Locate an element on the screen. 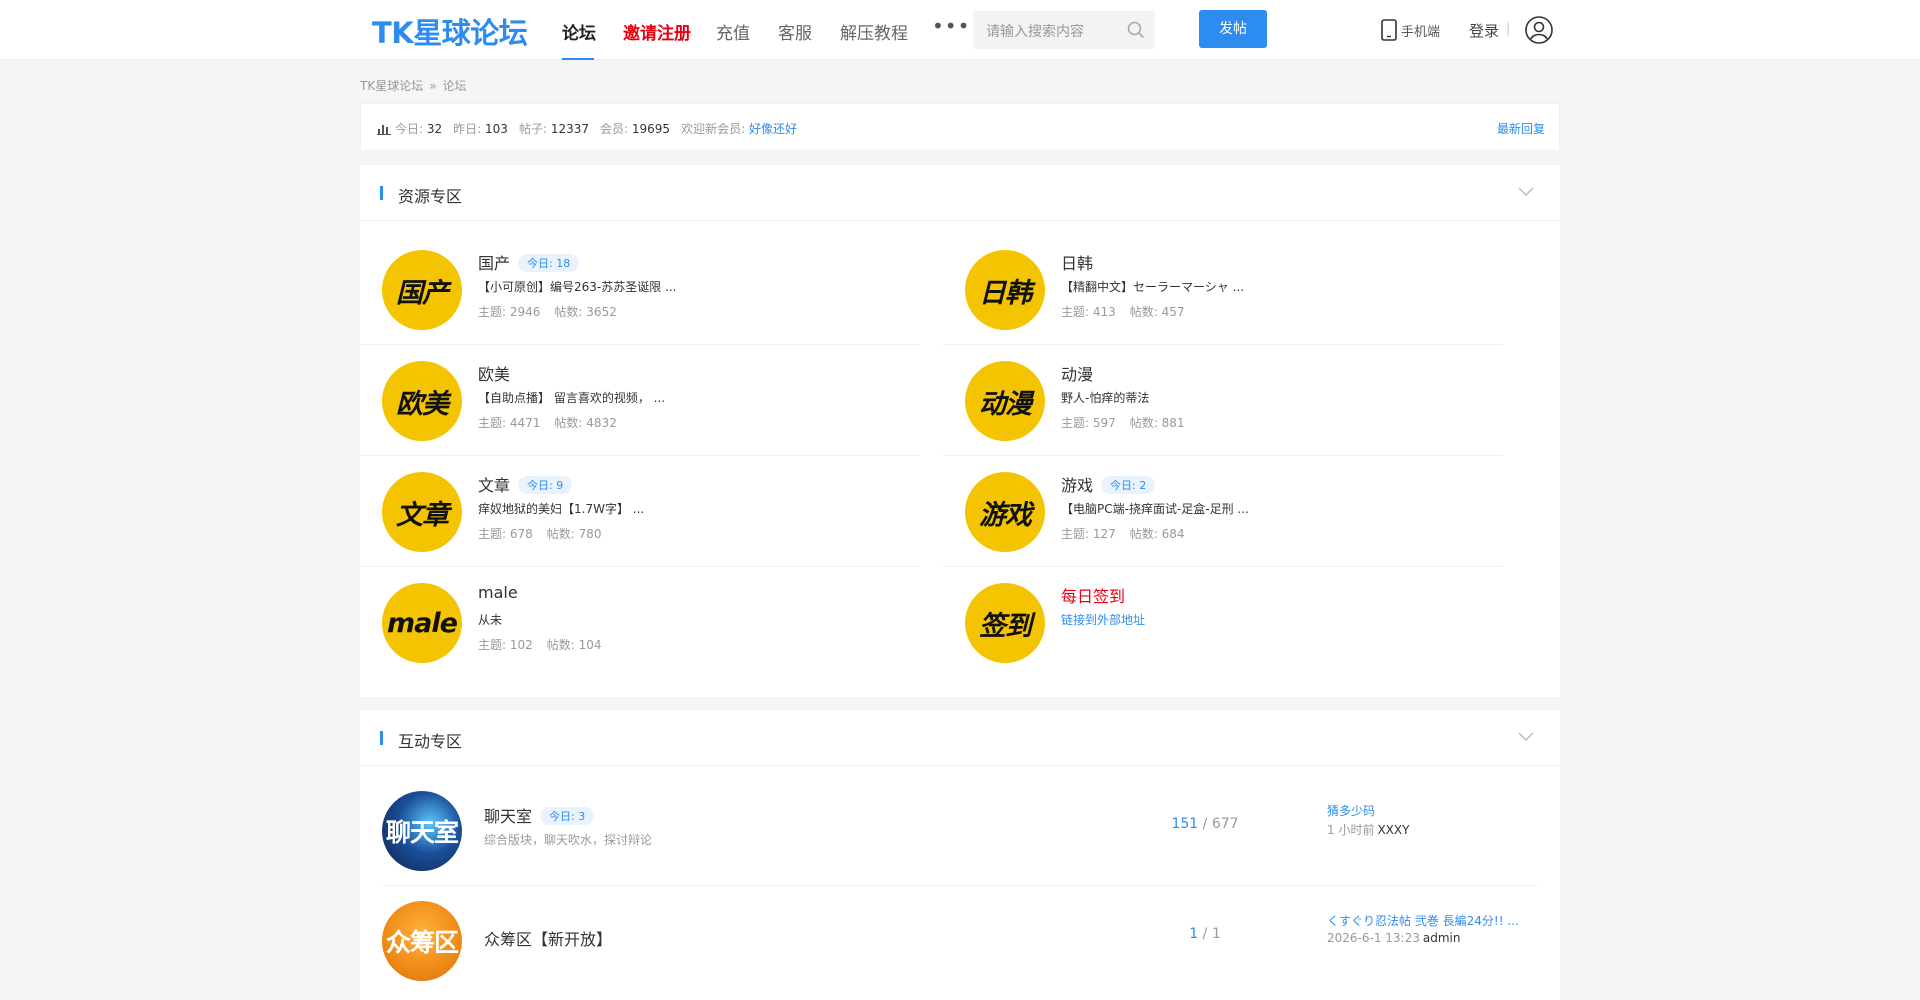  forum-name: 国产 今日: 18 is located at coordinates (529, 262).